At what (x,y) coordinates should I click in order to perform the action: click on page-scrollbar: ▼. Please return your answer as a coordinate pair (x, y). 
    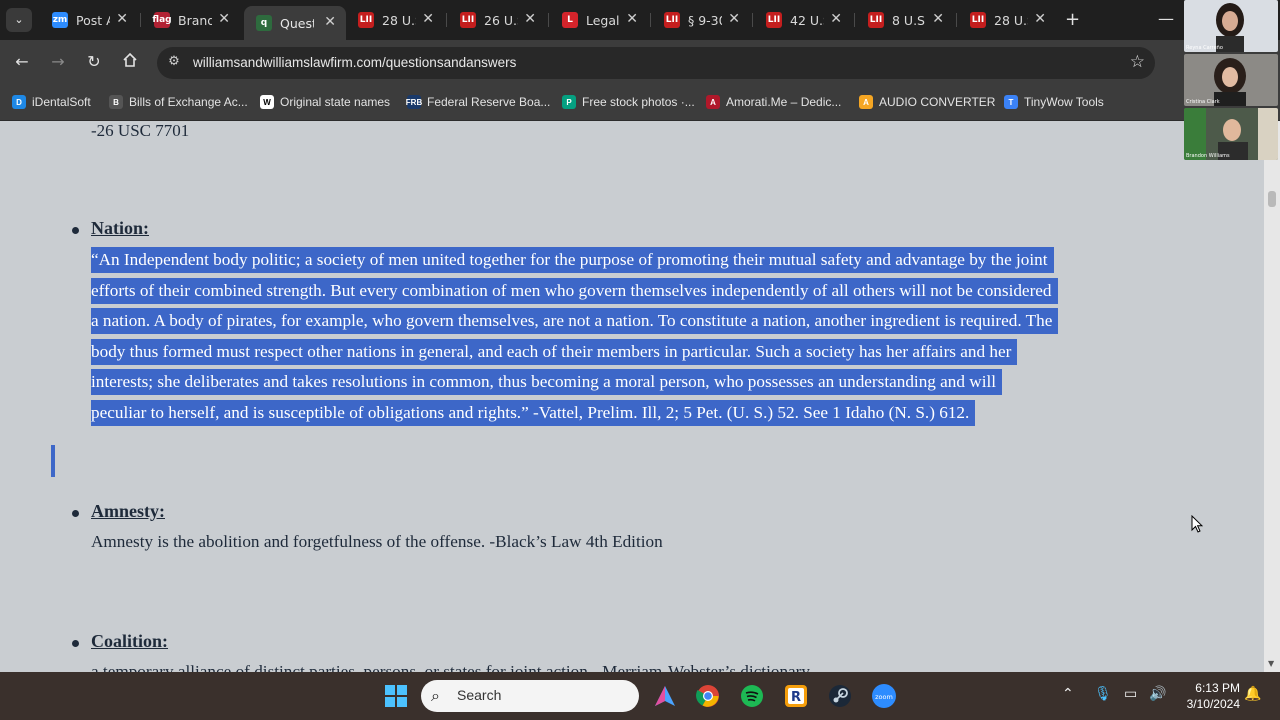
    Looking at the image, I should click on (1272, 396).